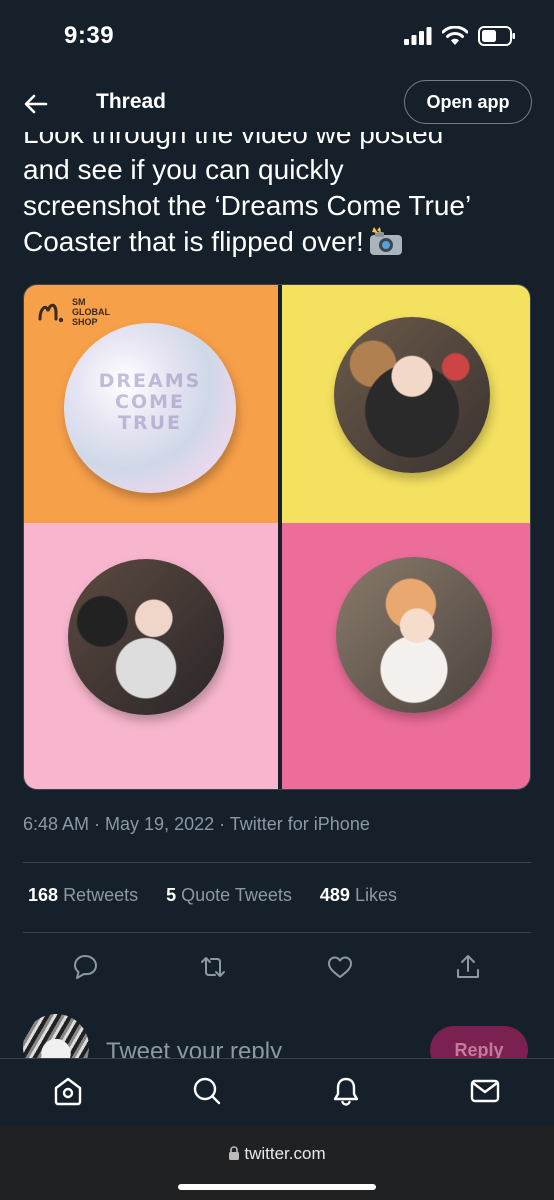 This screenshot has height=1200, width=554. I want to click on arrow-left-icon, so click(36, 104).